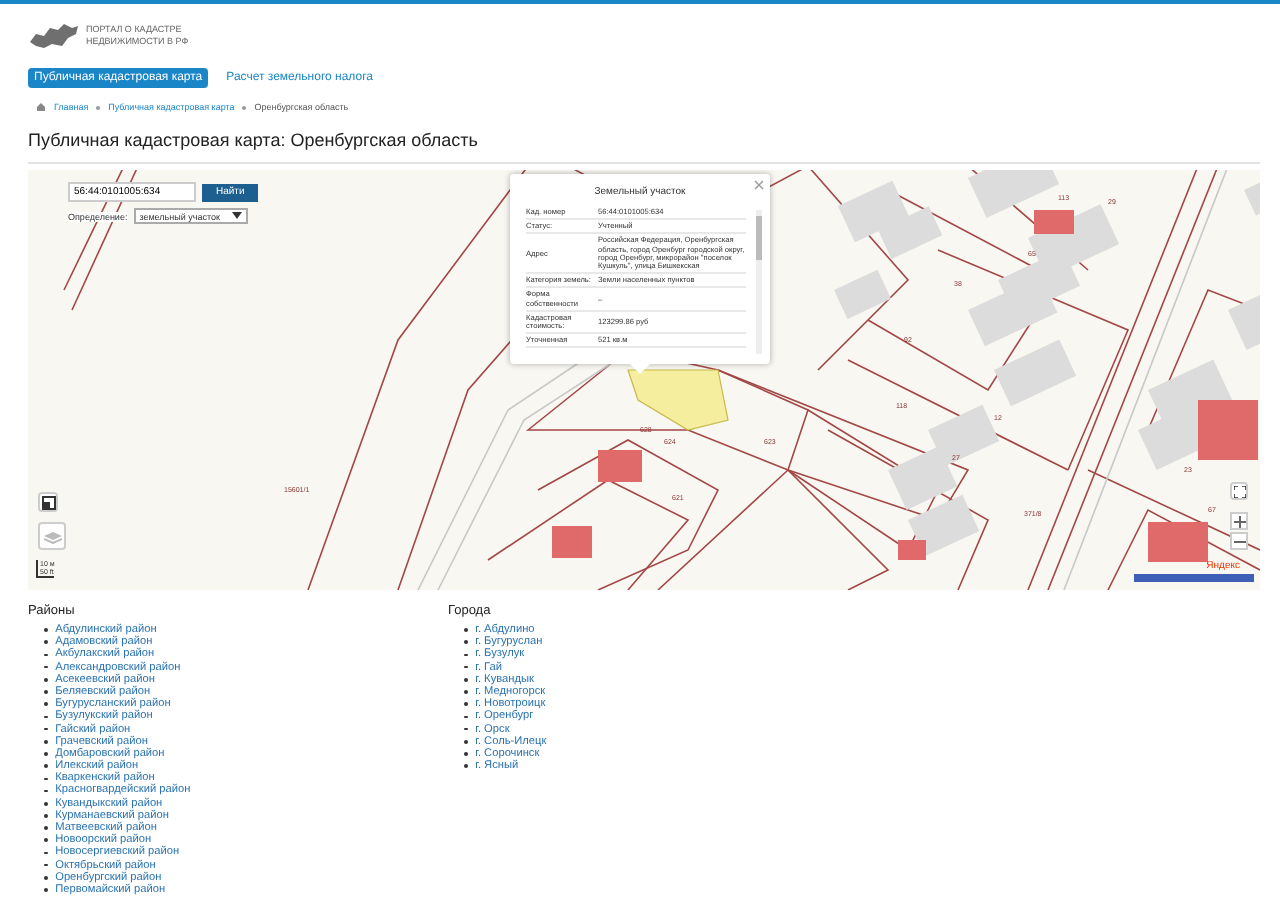 Image resolution: width=1280 pixels, height=898 pixels. What do you see at coordinates (254, 140) in the screenshot?
I see `page-title: Публичная кадастровая карта: Оренбургская область` at bounding box center [254, 140].